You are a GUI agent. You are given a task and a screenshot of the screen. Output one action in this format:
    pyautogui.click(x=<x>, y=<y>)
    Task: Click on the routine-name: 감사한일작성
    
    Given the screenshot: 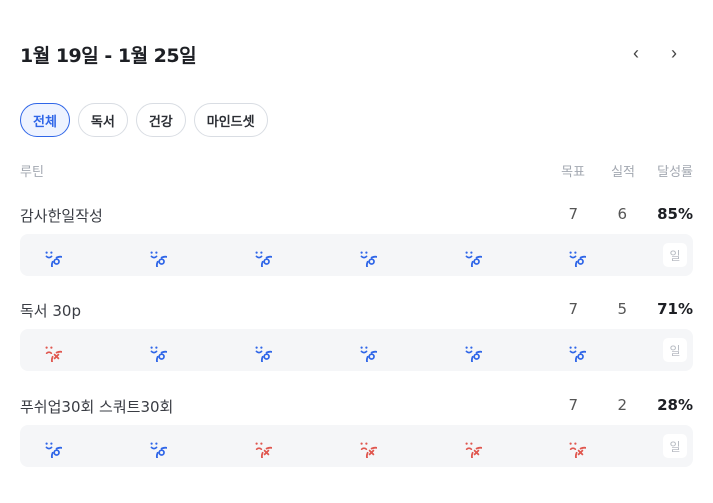 What is the action you would take?
    pyautogui.click(x=61, y=216)
    